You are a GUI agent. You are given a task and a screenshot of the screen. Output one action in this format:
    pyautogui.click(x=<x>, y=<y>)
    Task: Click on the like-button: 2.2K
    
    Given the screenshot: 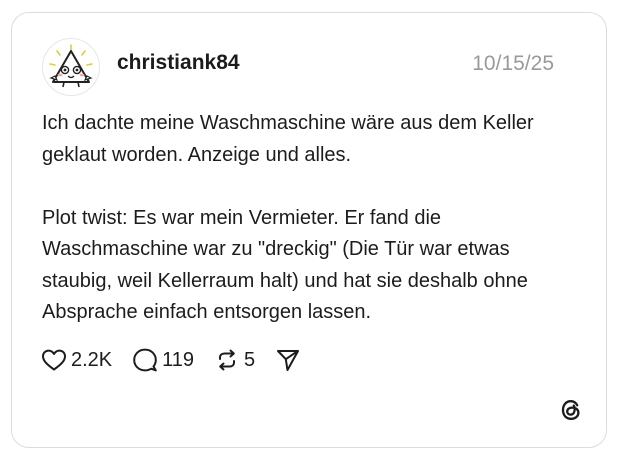 What is the action you would take?
    pyautogui.click(x=76, y=360)
    